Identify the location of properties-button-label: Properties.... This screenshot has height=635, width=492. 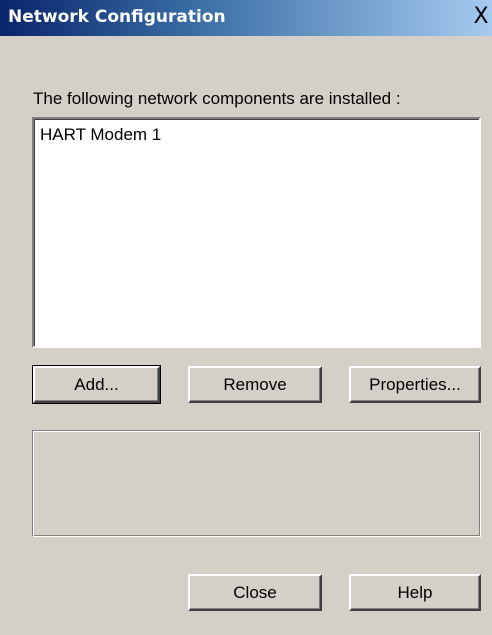
(415, 384).